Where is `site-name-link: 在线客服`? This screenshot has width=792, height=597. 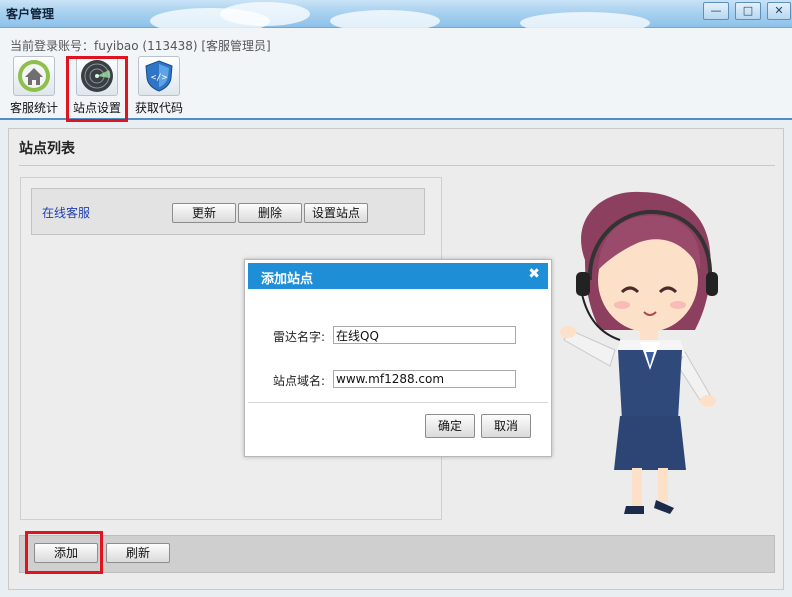 site-name-link: 在线客服 is located at coordinates (66, 212).